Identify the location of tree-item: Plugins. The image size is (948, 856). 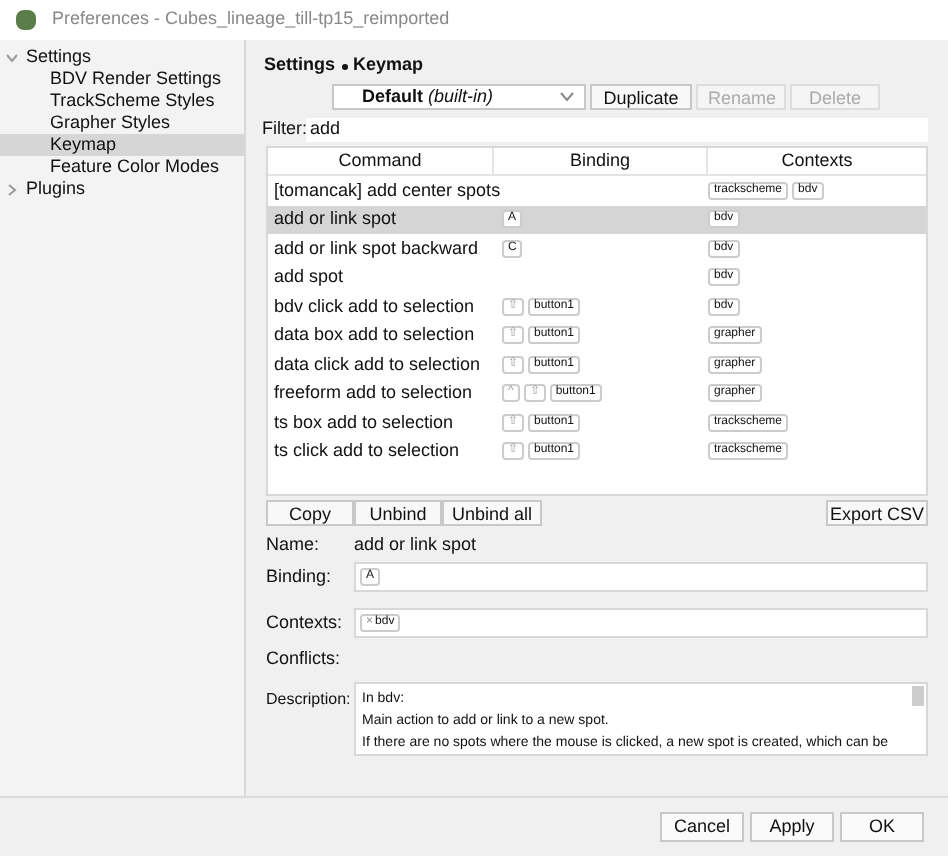
(122, 189).